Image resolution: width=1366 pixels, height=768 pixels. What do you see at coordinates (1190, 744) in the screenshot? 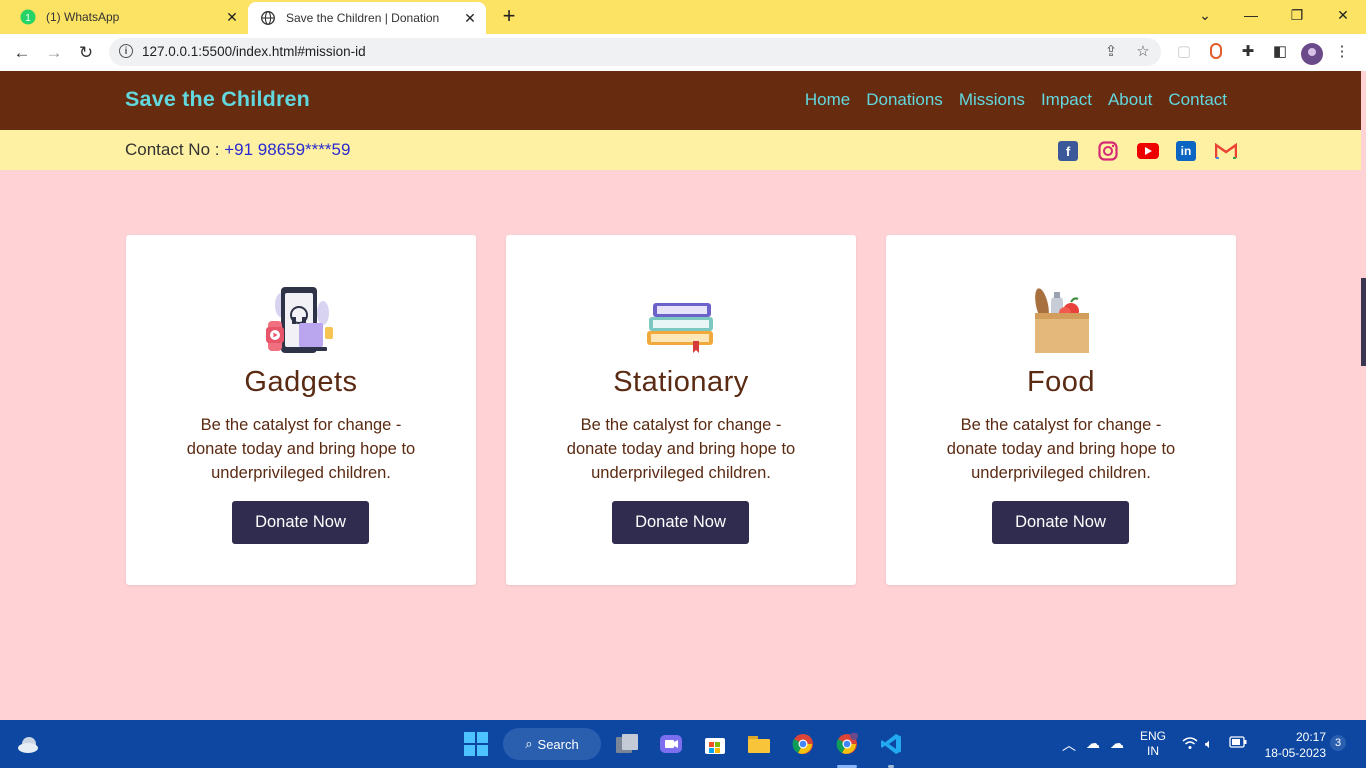
I see `wifi-icon` at bounding box center [1190, 744].